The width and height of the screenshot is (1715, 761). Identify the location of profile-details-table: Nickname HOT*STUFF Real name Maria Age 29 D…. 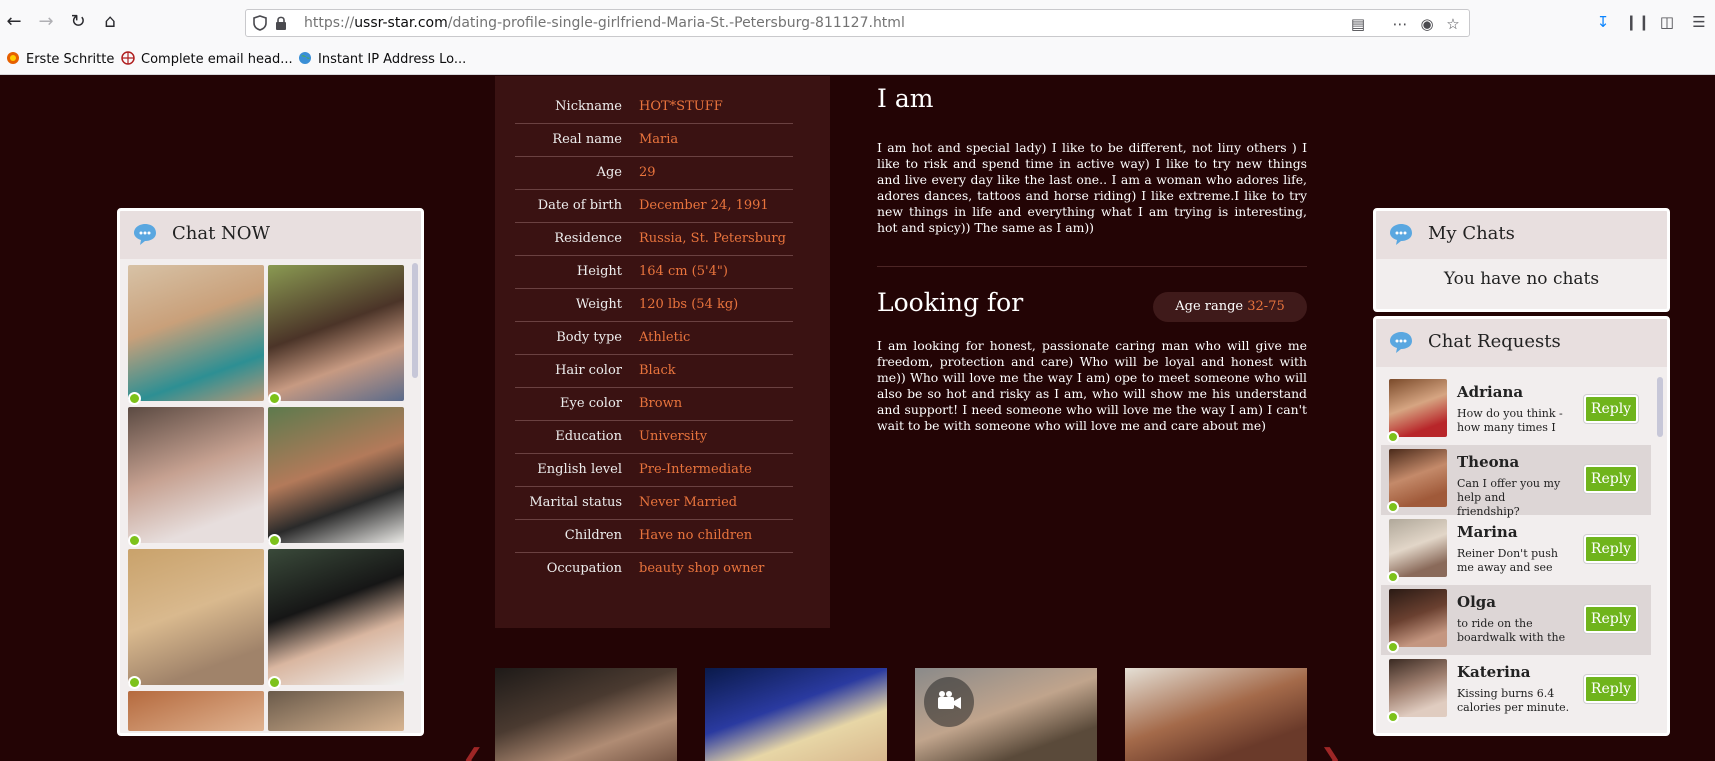
(662, 352).